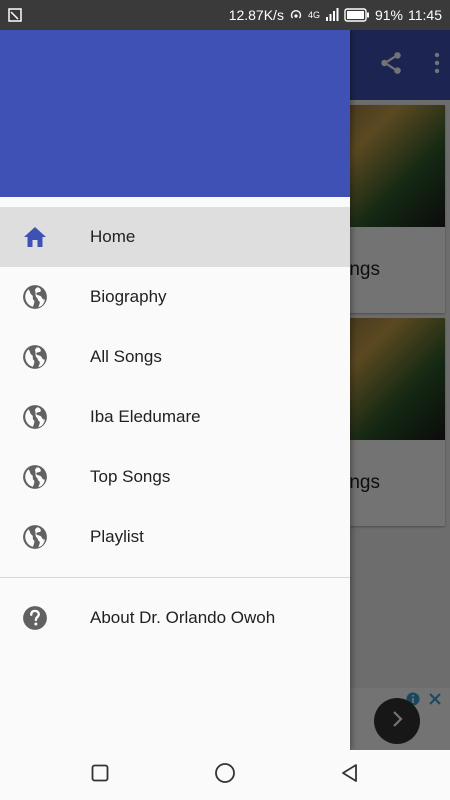  What do you see at coordinates (35, 237) in the screenshot?
I see `home-icon` at bounding box center [35, 237].